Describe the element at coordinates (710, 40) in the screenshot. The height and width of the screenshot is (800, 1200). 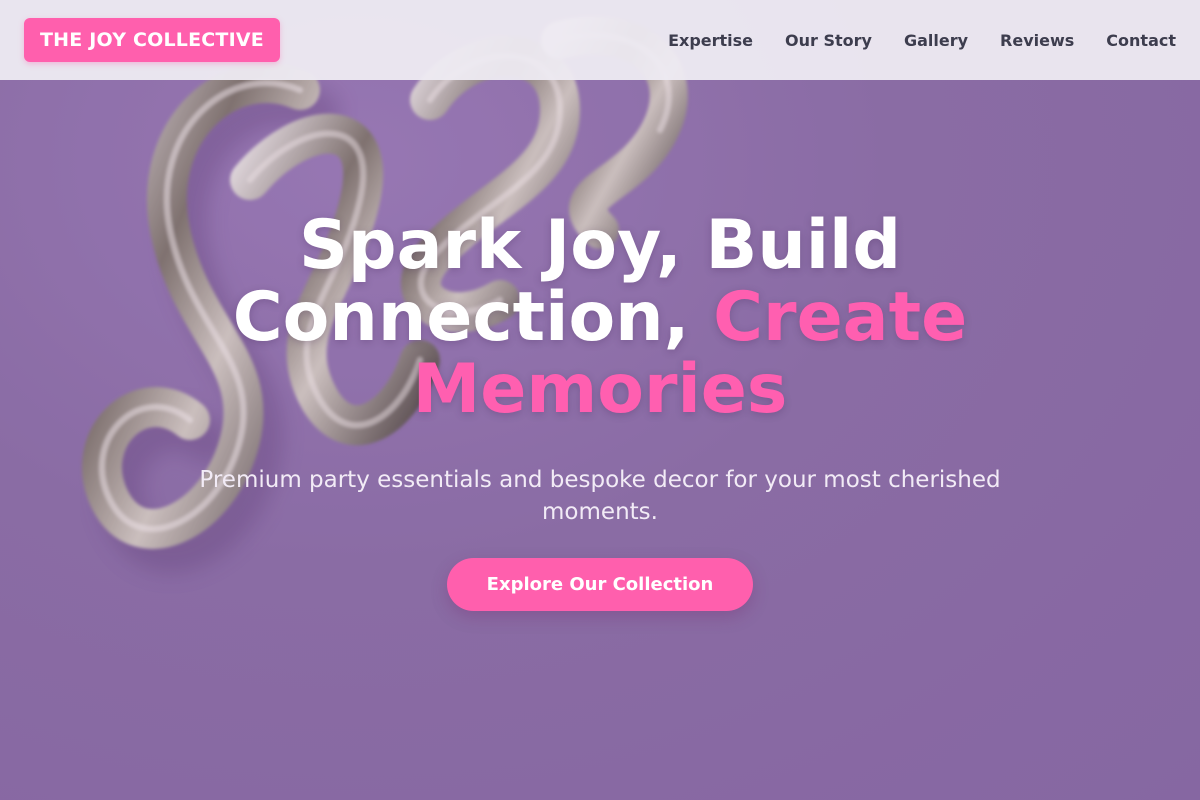
I see `nav-link-expertise: Expertise` at that location.